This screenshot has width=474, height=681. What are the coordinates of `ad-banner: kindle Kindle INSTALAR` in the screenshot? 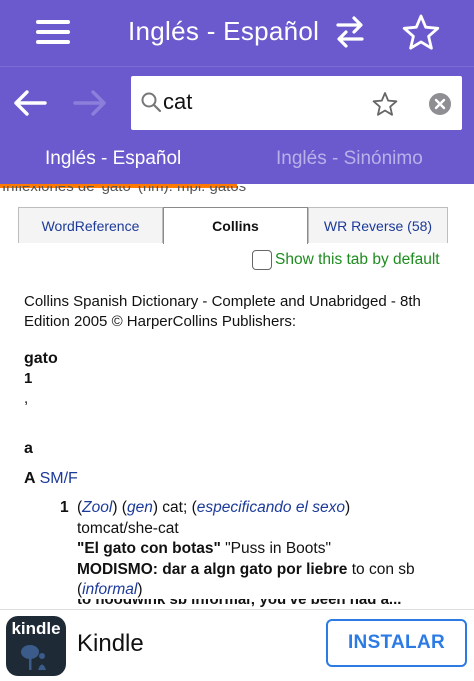 It's located at (237, 645).